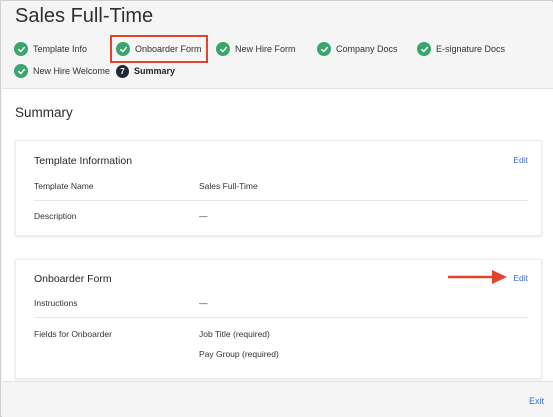 Image resolution: width=553 pixels, height=417 pixels. I want to click on step-template-info: Template Info, so click(50, 49).